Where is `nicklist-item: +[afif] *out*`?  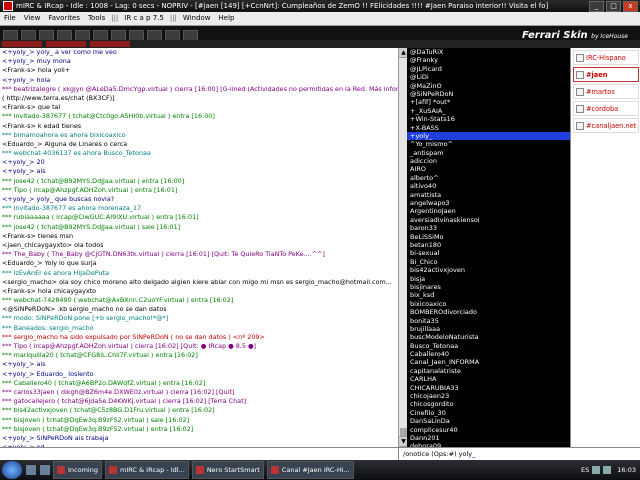 nicklist-item: +[afif] *out* is located at coordinates (488, 102).